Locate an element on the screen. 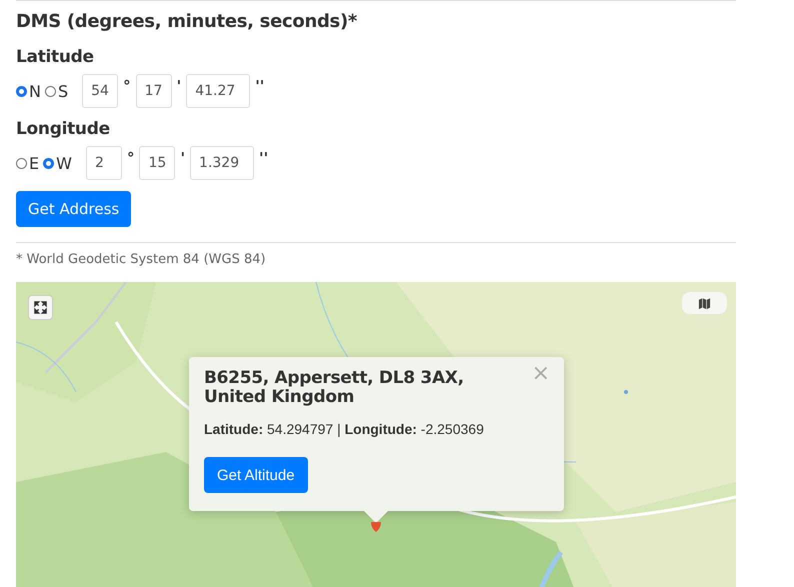 This screenshot has width=794, height=587. degrees-field: 54 is located at coordinates (100, 91).